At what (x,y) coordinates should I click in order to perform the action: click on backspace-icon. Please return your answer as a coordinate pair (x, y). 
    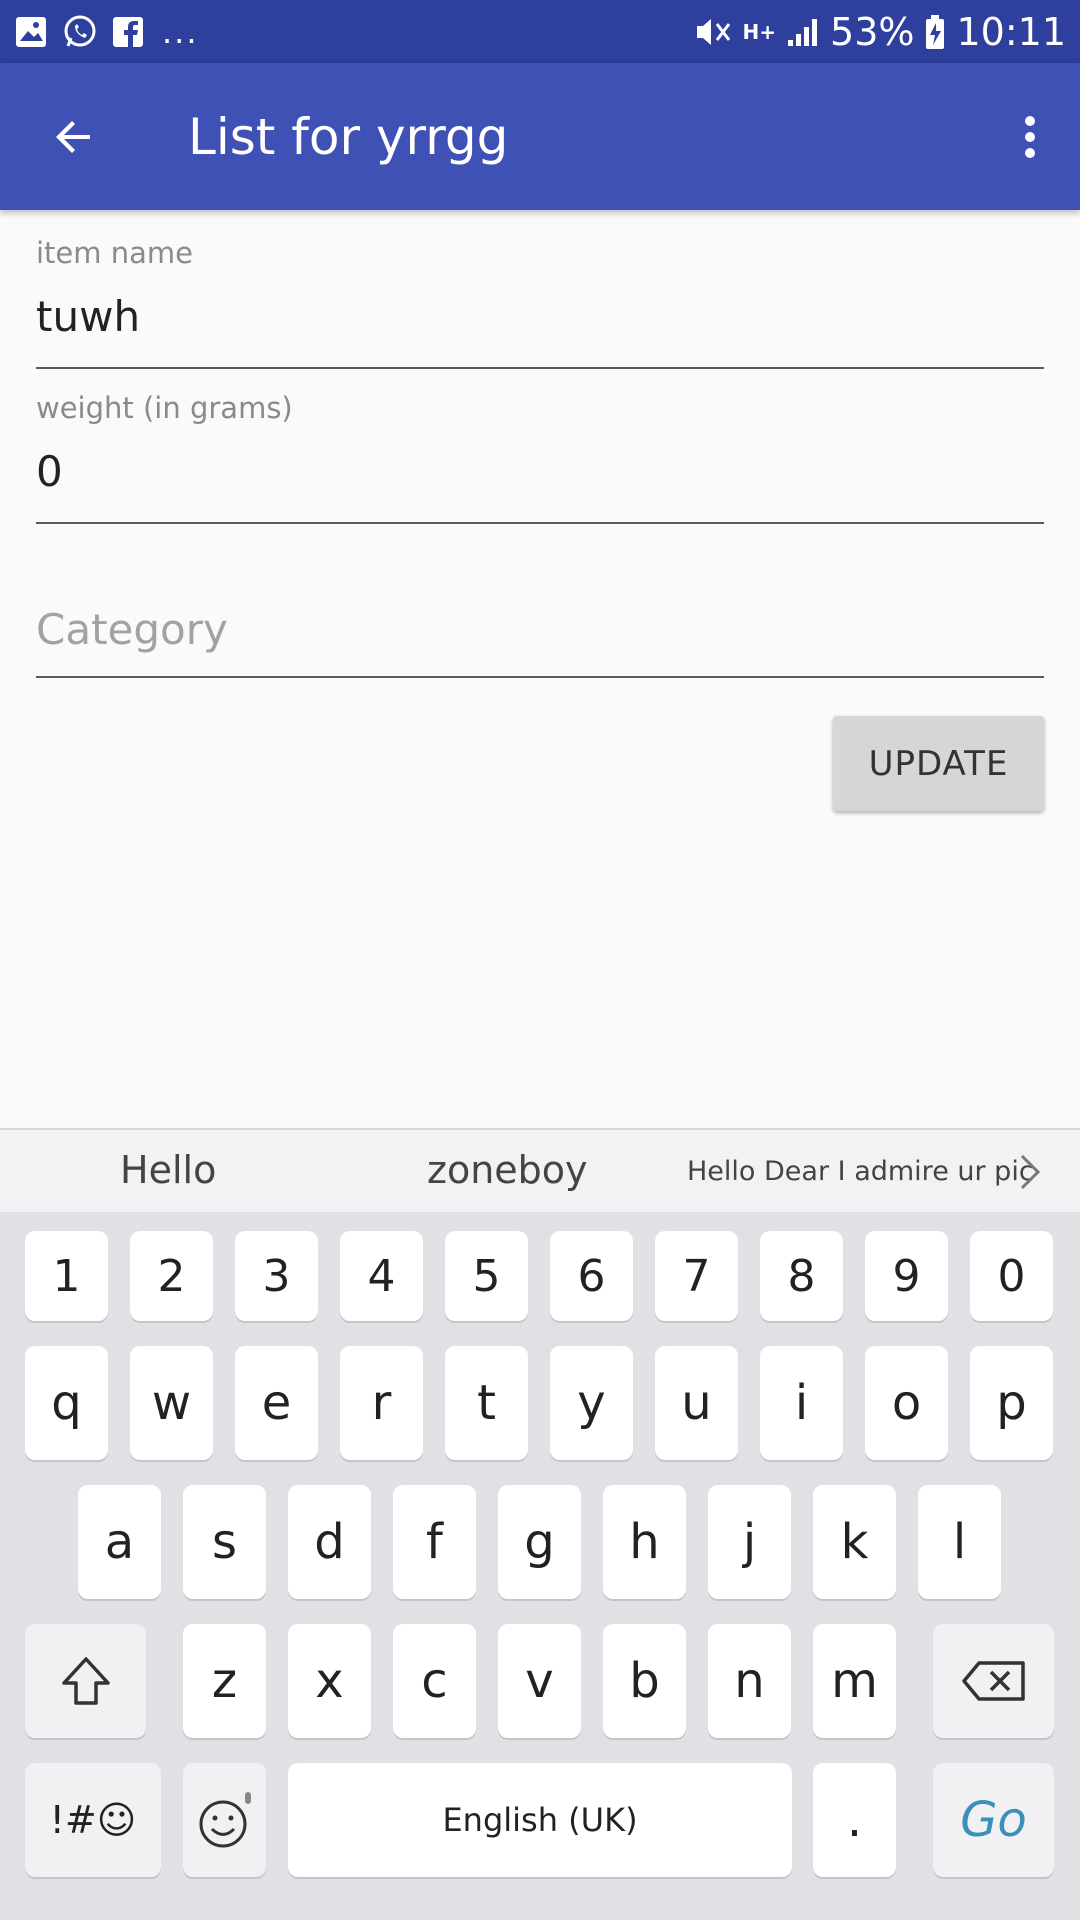
    Looking at the image, I should click on (993, 1681).